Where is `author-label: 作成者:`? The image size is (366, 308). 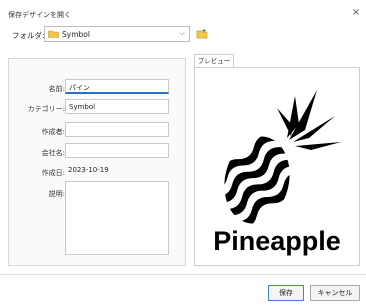 author-label: 作成者: is located at coordinates (53, 132).